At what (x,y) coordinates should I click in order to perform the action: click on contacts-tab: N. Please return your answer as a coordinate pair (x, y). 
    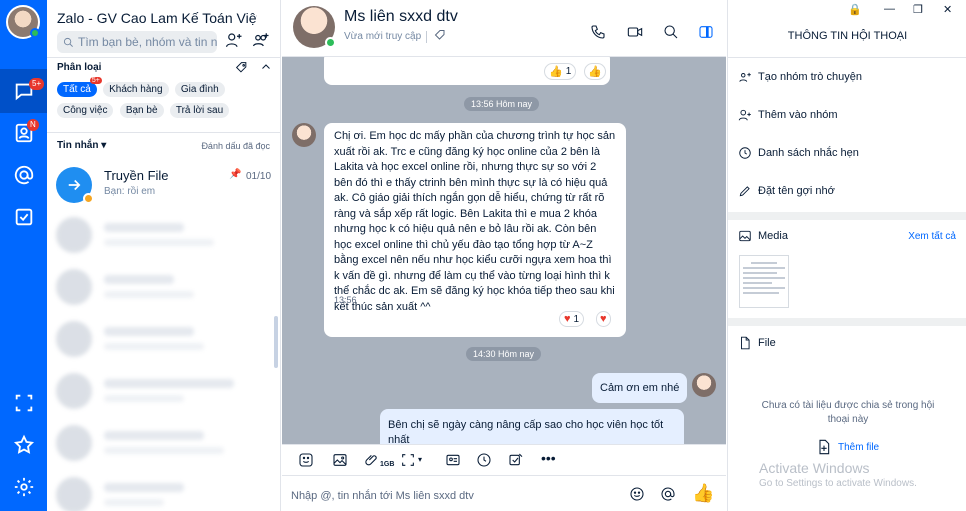
    Looking at the image, I should click on (23, 133).